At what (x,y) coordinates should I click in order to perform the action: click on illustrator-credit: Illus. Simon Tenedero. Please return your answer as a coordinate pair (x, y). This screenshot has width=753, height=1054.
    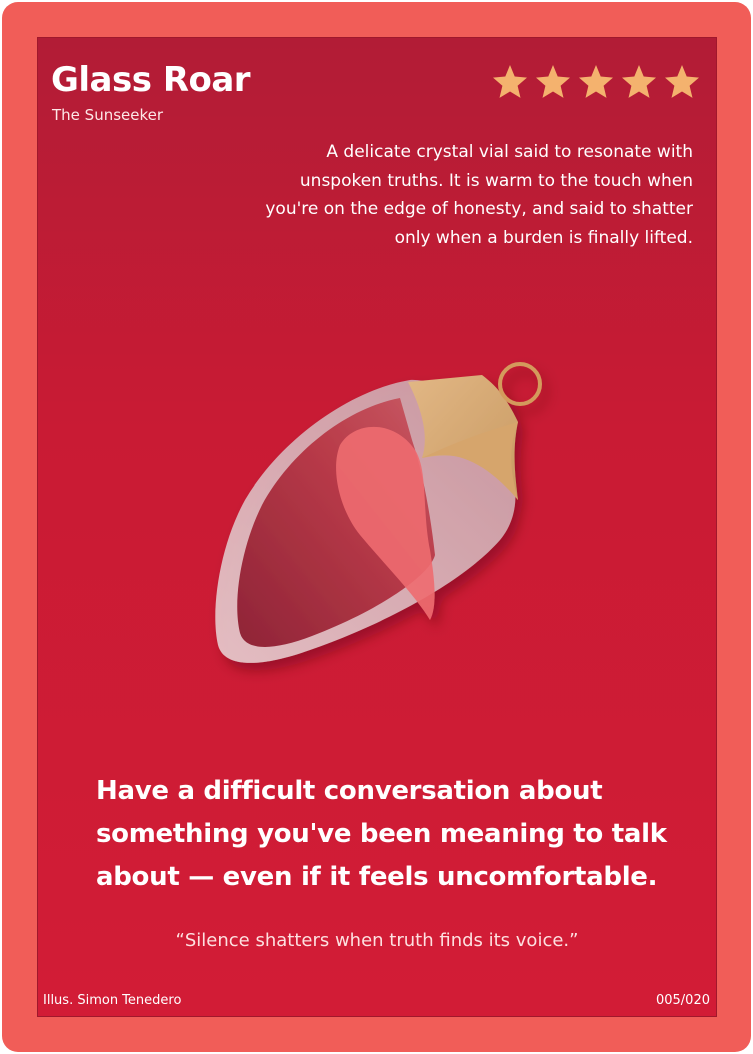
    Looking at the image, I should click on (112, 1000).